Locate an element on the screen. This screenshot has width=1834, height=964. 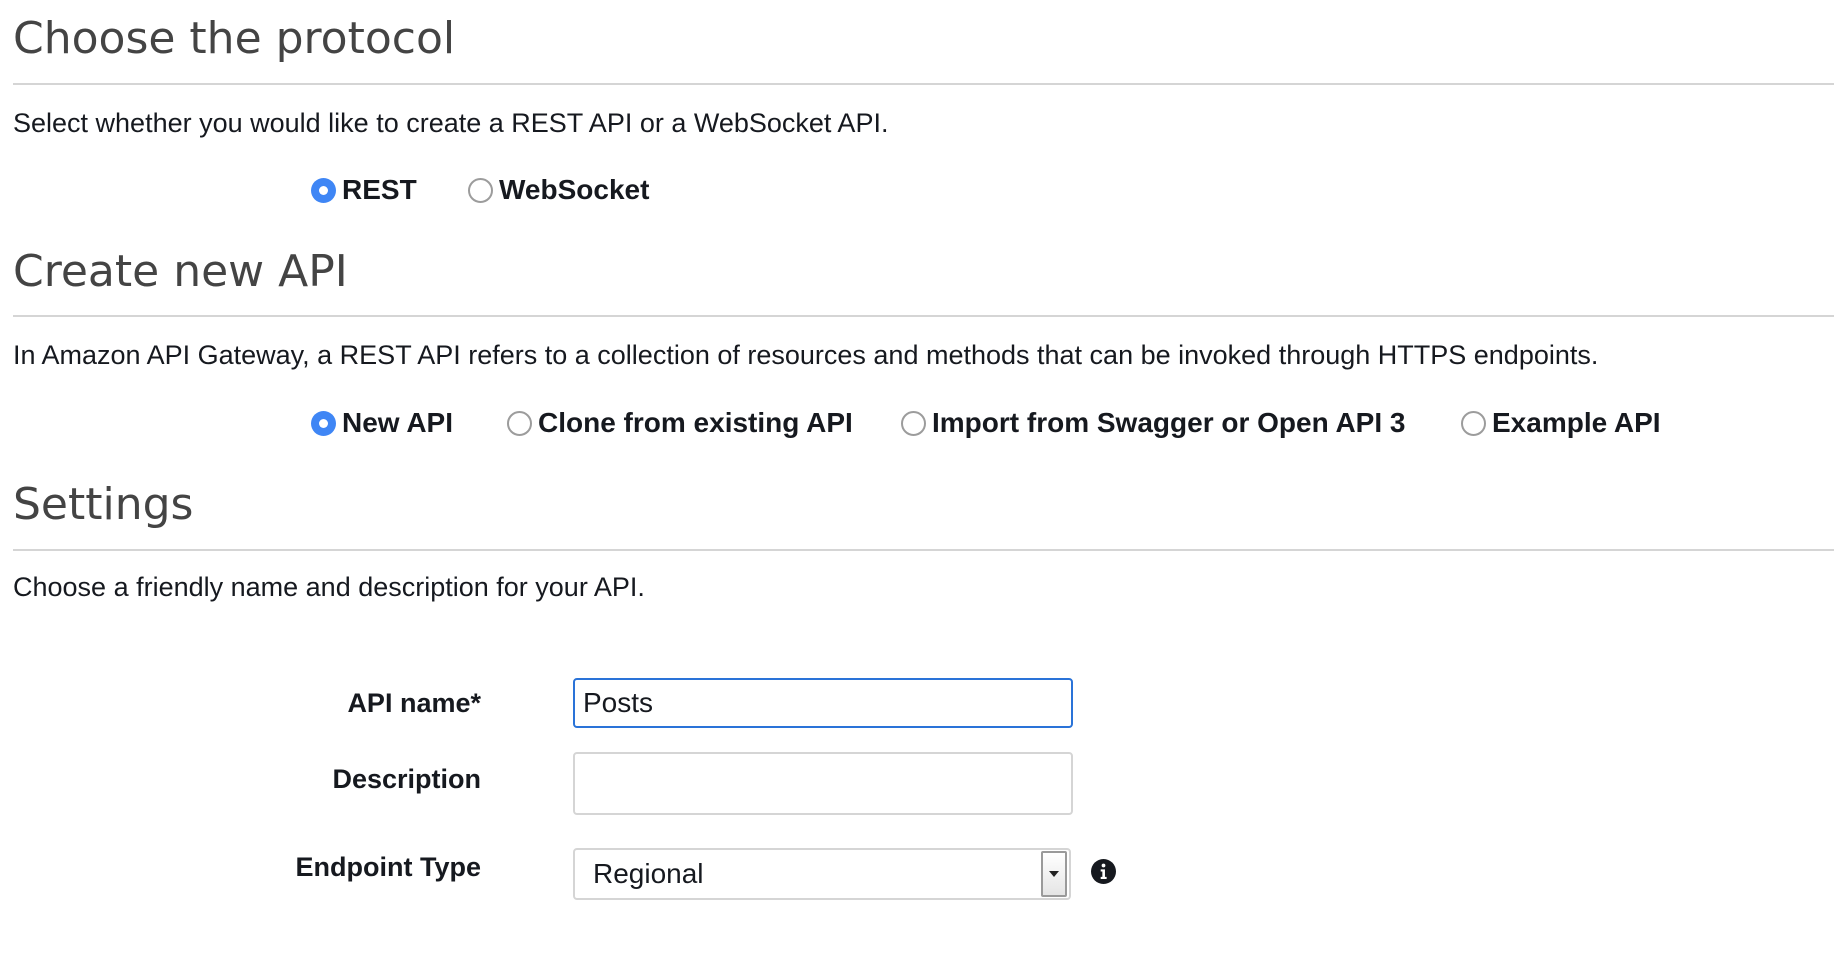
protocol-section-divider is located at coordinates (923, 84).